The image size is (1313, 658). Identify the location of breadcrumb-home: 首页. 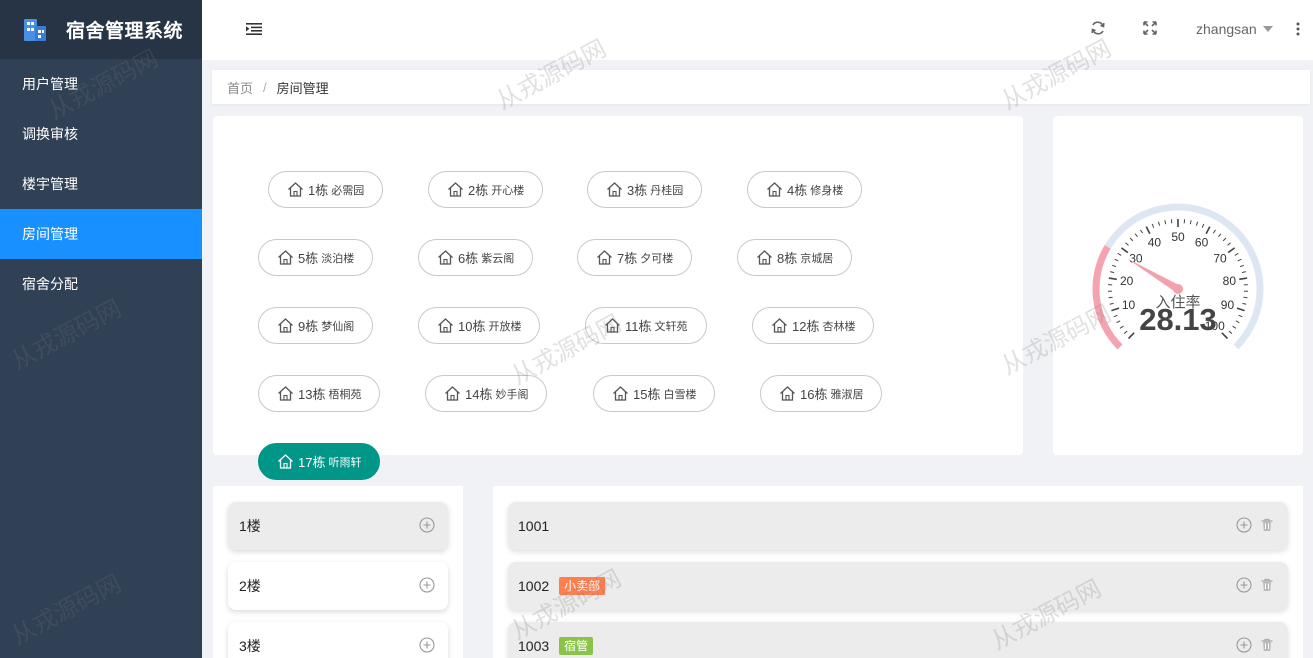
(240, 87).